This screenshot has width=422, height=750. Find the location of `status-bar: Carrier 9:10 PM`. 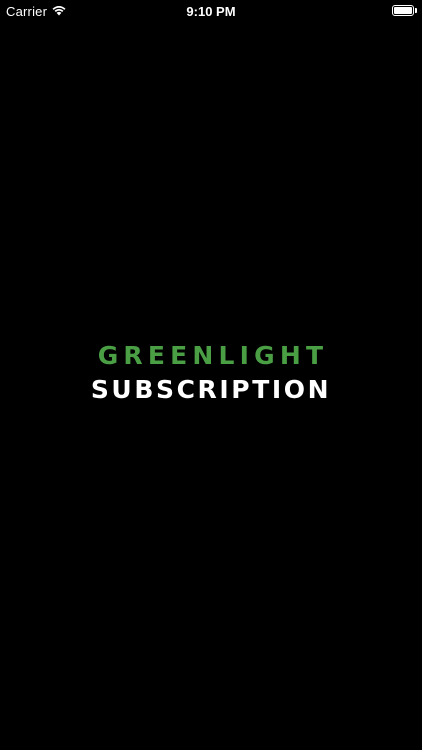

status-bar: Carrier 9:10 PM is located at coordinates (211, 11).